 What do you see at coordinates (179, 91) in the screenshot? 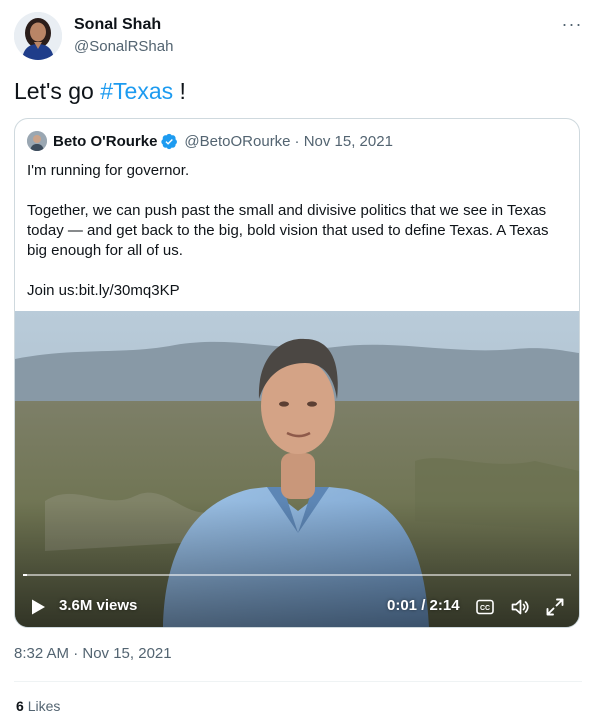
I see `tweet-text-suffix: !` at bounding box center [179, 91].